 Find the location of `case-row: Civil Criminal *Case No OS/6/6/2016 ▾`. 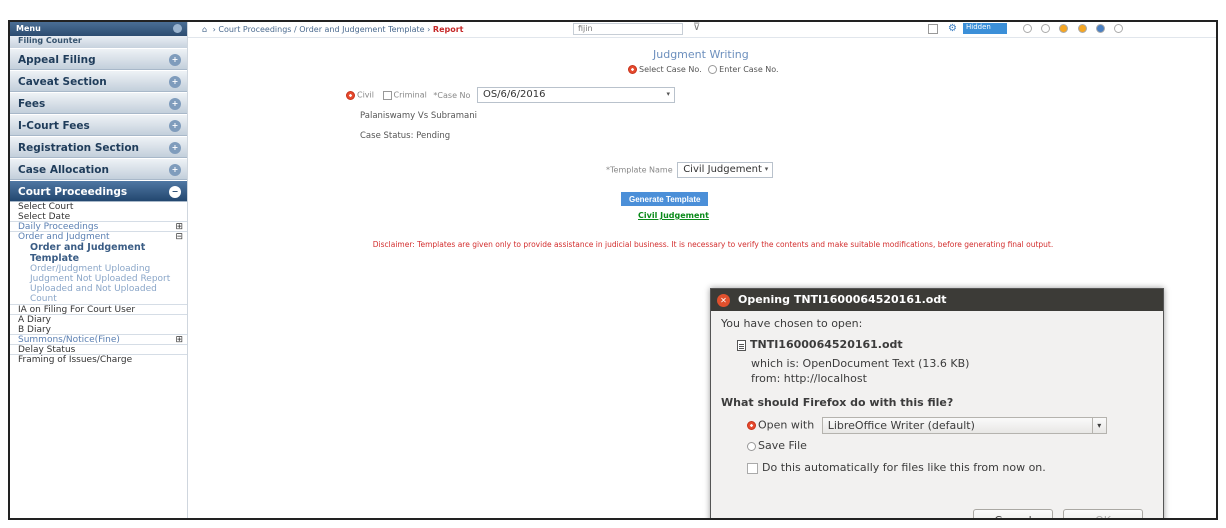

case-row: Civil Criminal *Case No OS/6/6/2016 ▾ is located at coordinates (510, 95).